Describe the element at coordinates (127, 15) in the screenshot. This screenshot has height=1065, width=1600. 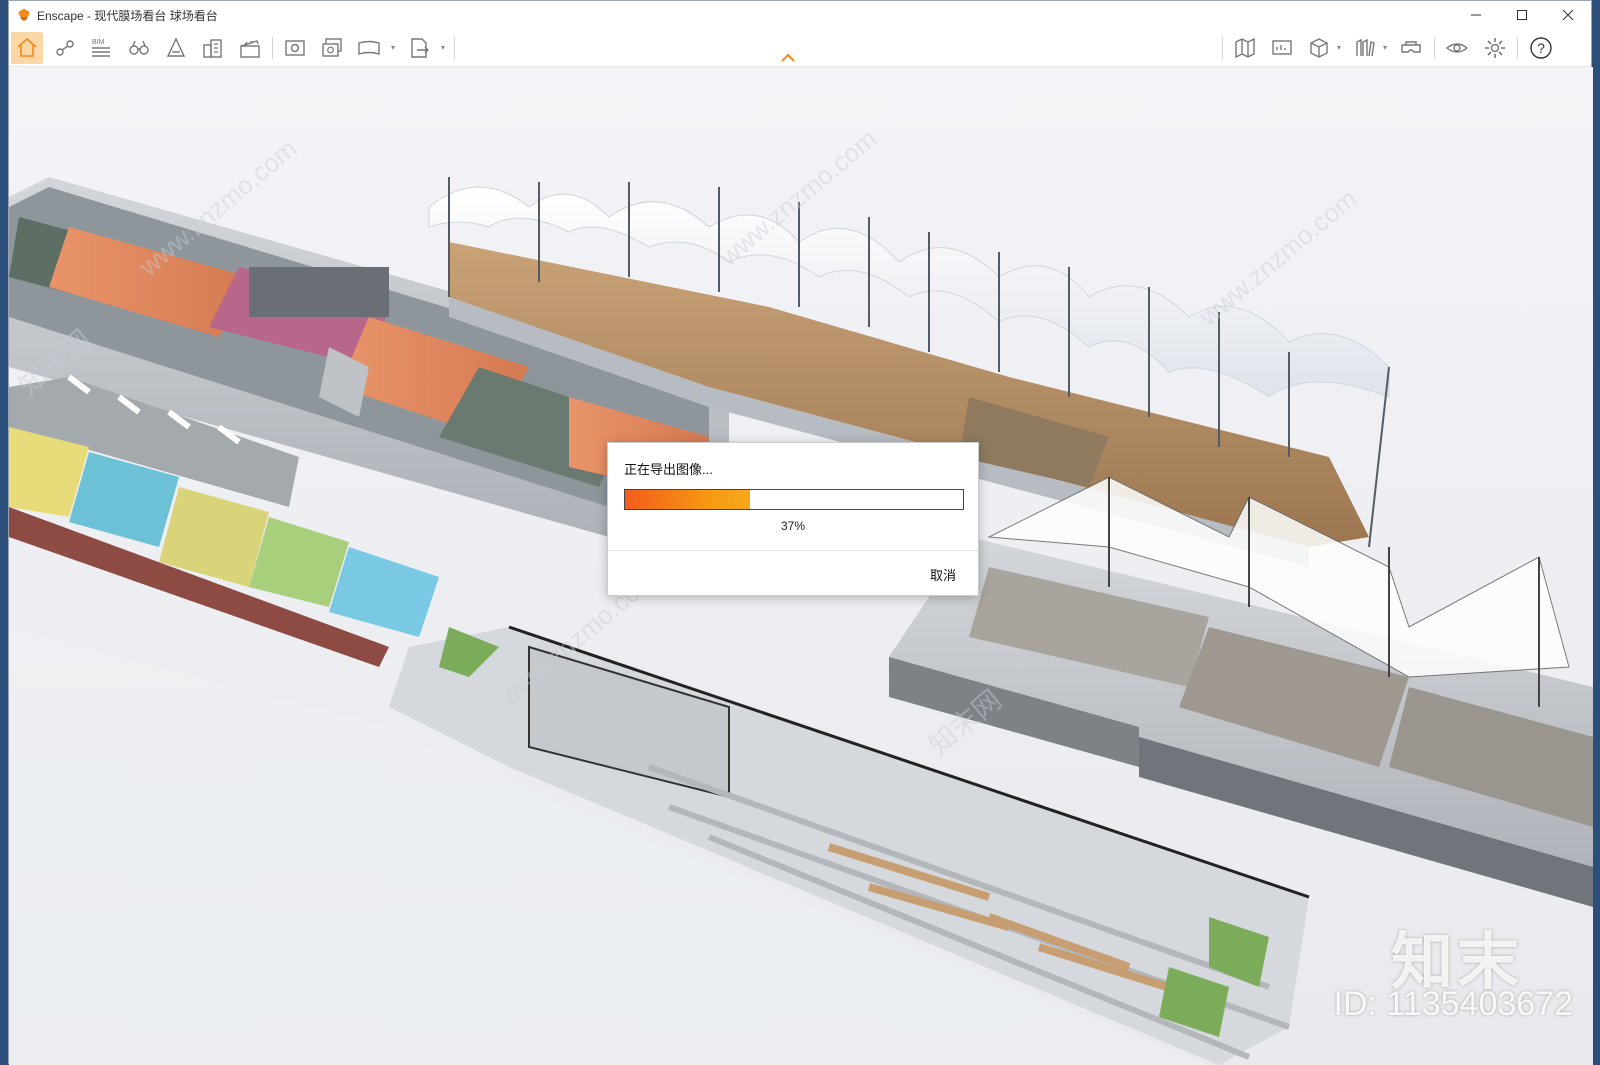
I see `window-title: Enscape - 现代膜场看台 球场看台` at that location.